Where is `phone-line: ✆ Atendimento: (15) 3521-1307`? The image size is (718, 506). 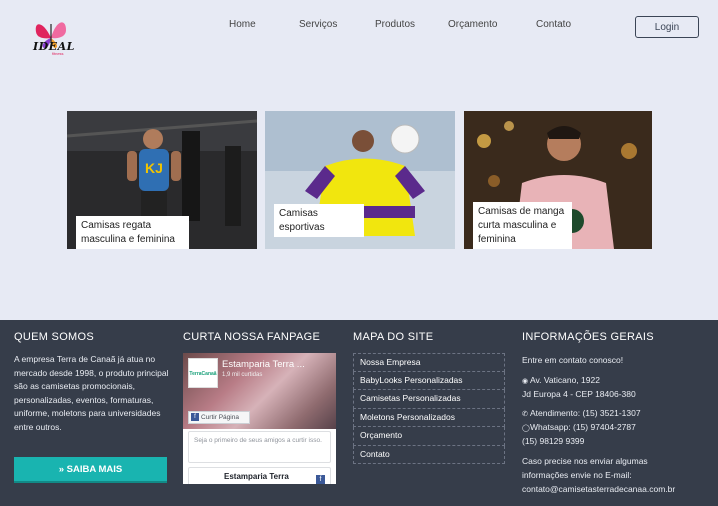 phone-line: ✆ Atendimento: (15) 3521-1307 is located at coordinates (581, 413).